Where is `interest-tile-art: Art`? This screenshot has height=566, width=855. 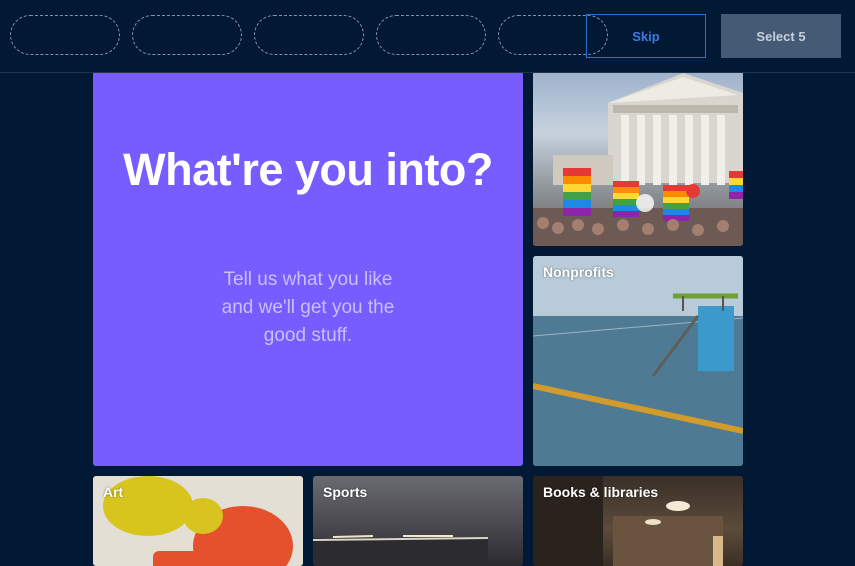
interest-tile-art: Art is located at coordinates (198, 521).